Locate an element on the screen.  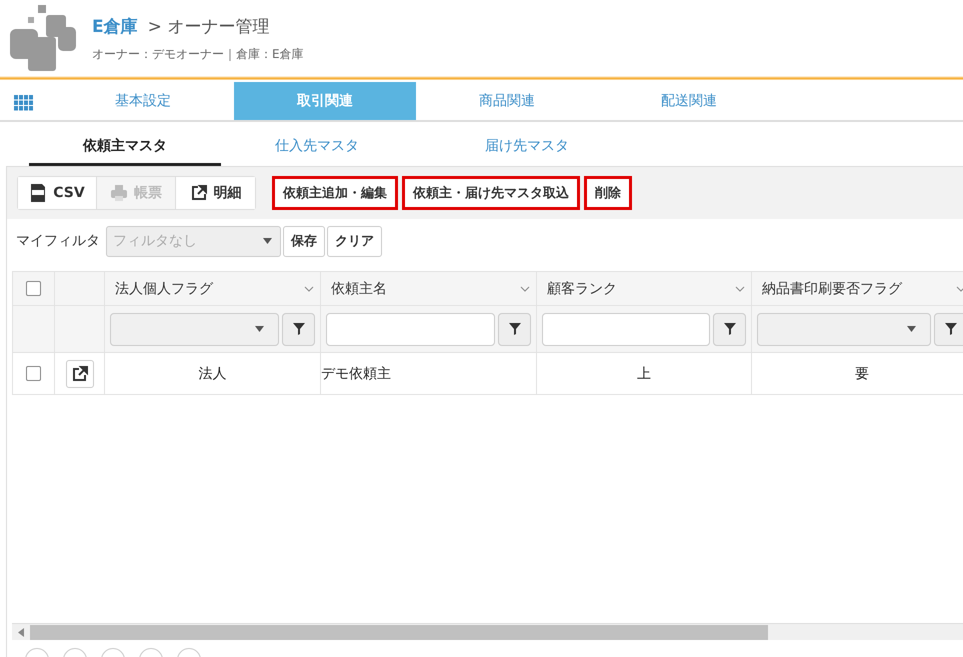
subtitle: オーナー：デモオーナー｜倉庫：E倉庫 is located at coordinates (198, 54).